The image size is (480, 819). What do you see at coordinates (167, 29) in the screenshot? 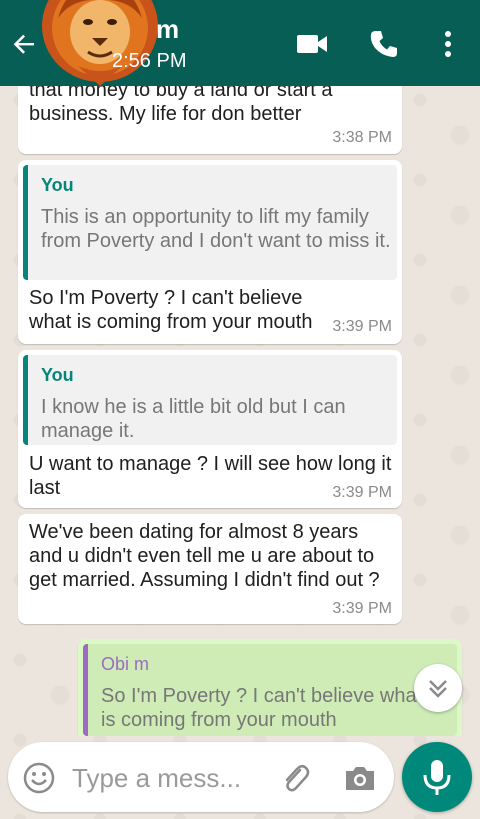
I see `contact-name: m` at bounding box center [167, 29].